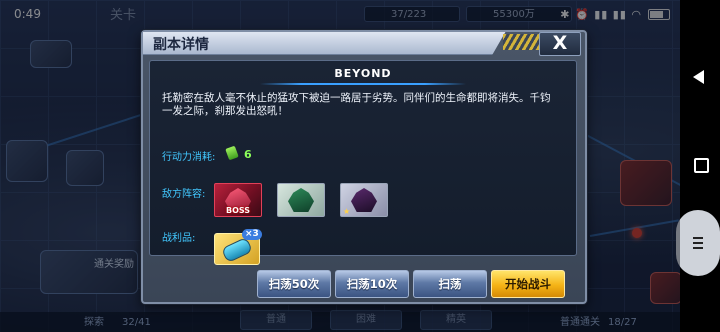  What do you see at coordinates (232, 153) in the screenshot?
I see `energy-icon` at bounding box center [232, 153].